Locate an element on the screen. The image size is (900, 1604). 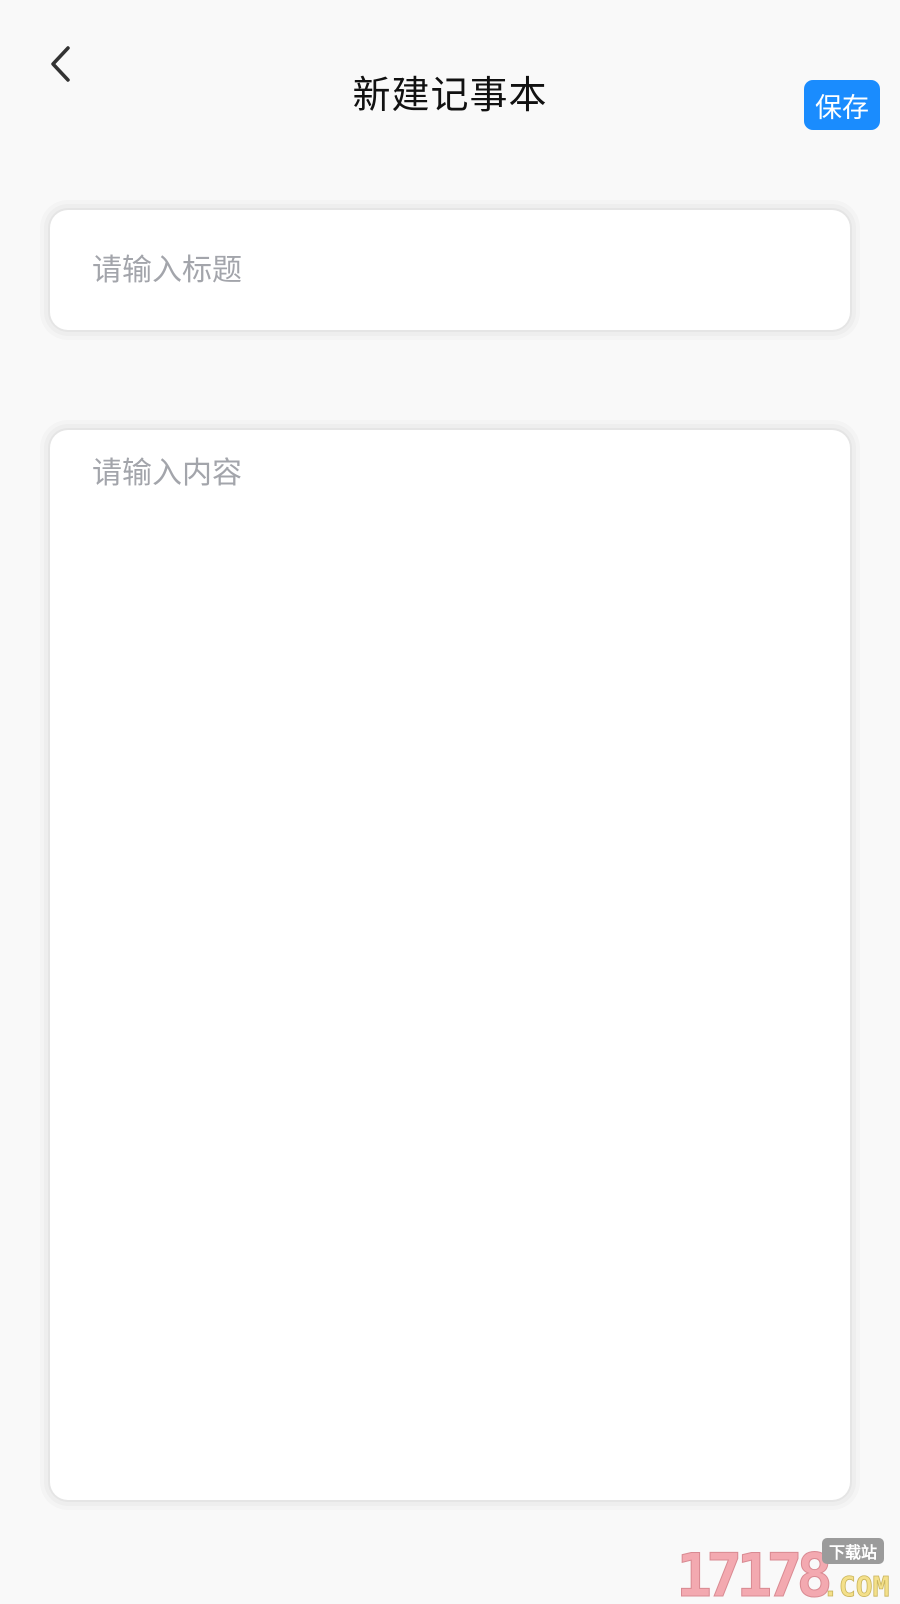
title-card is located at coordinates (450, 270).